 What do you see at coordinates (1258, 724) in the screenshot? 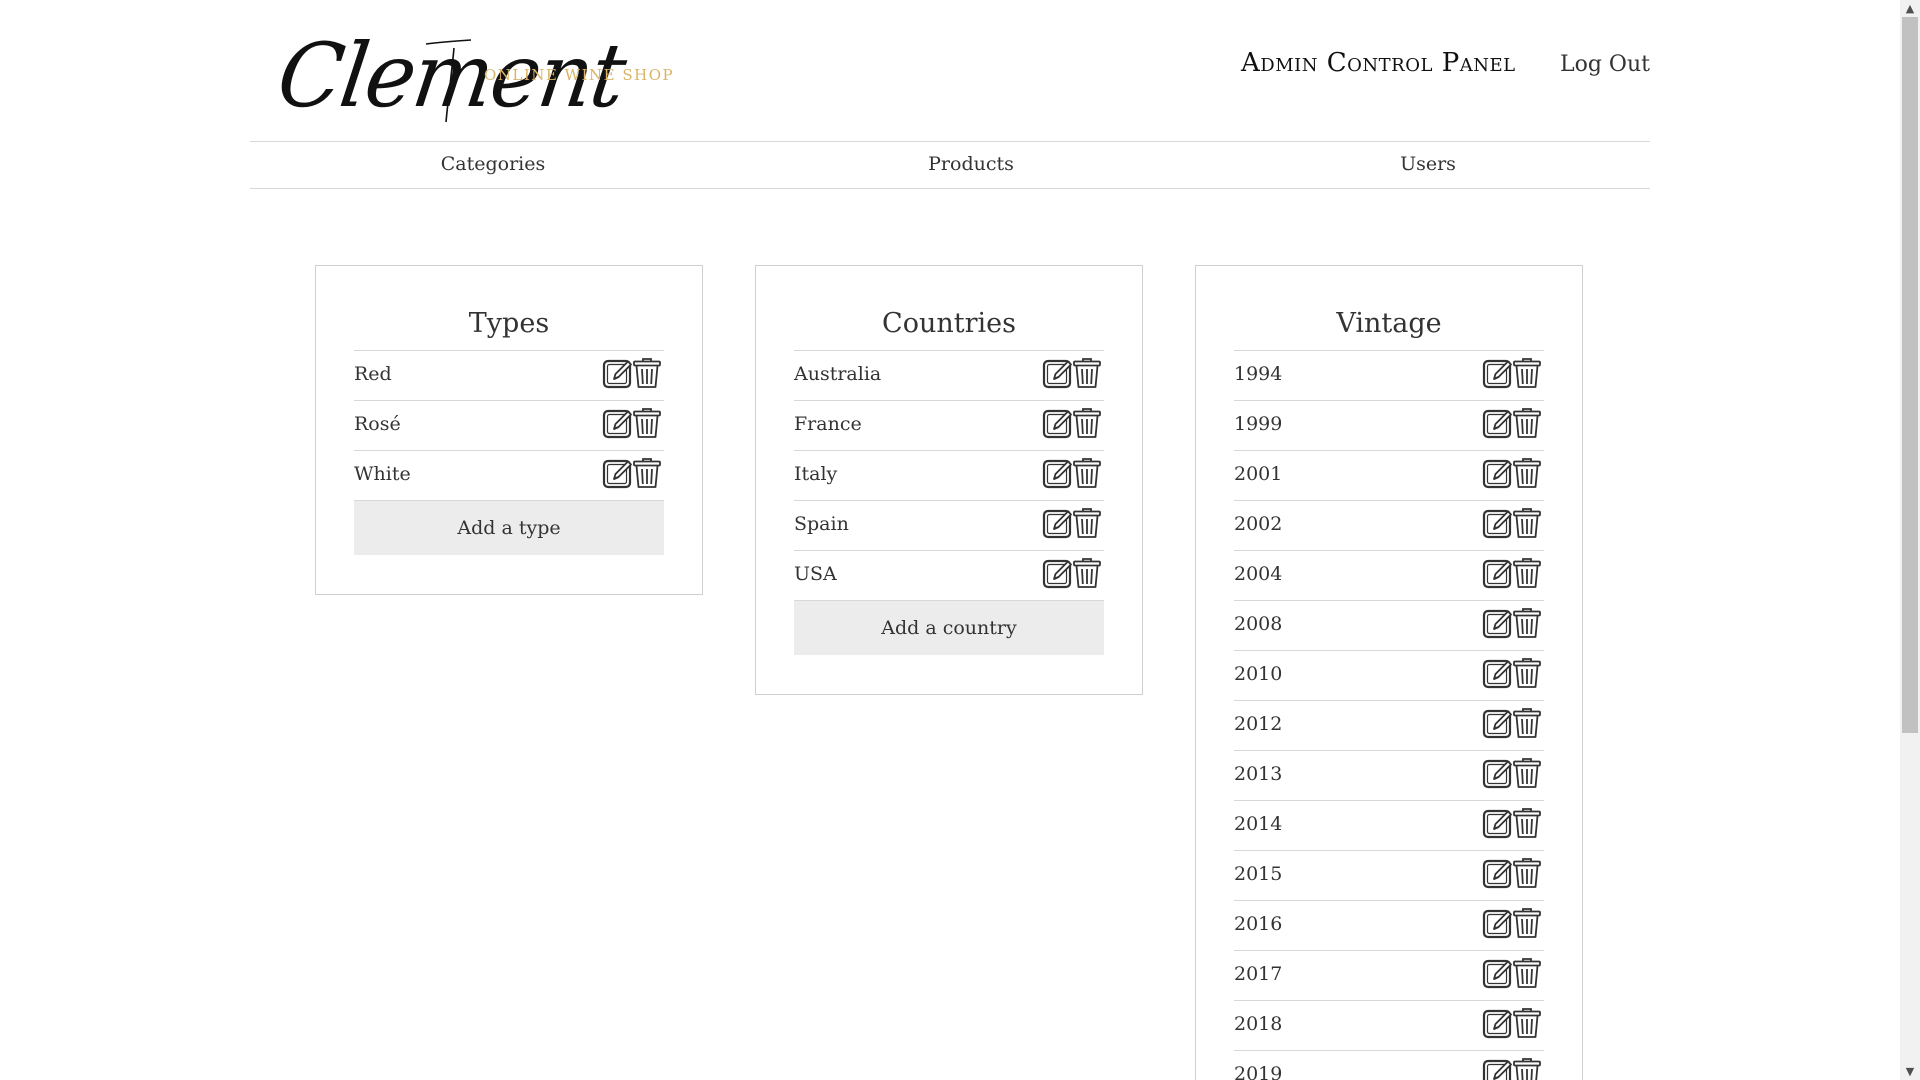
I see `vintage-label: 2012` at bounding box center [1258, 724].